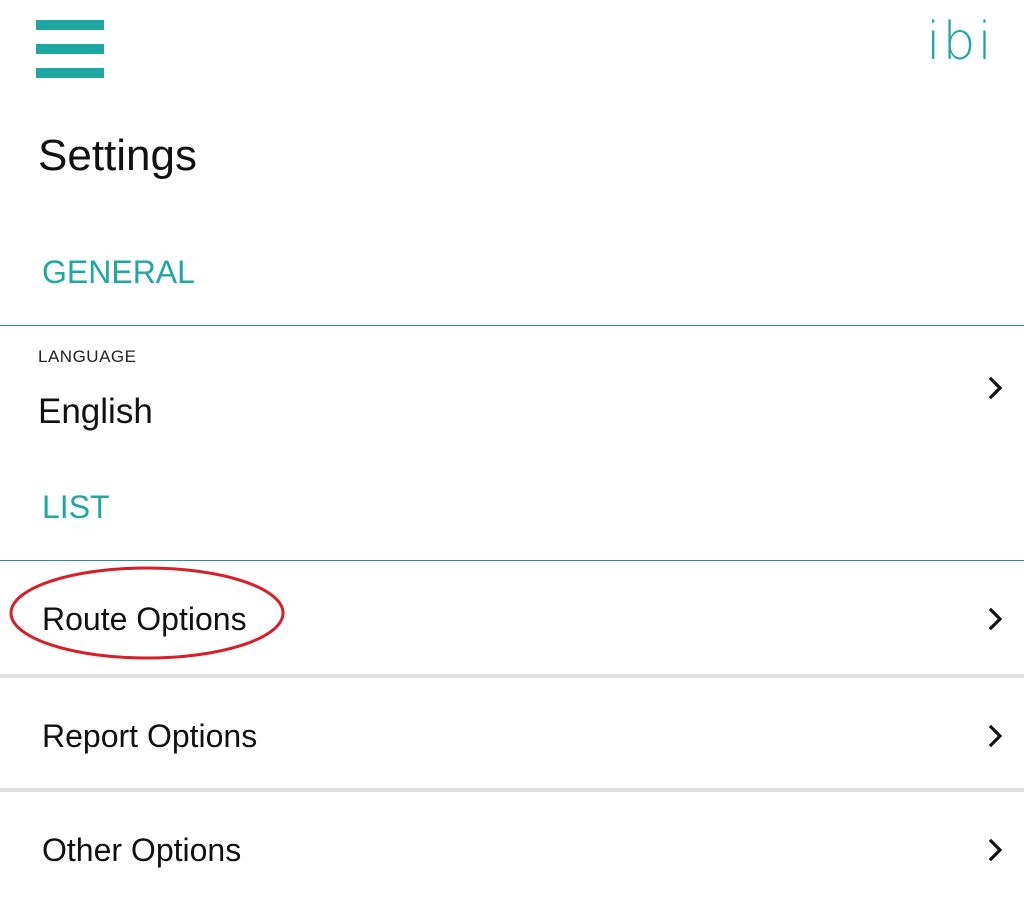  I want to click on page-title: Settings, so click(117, 155).